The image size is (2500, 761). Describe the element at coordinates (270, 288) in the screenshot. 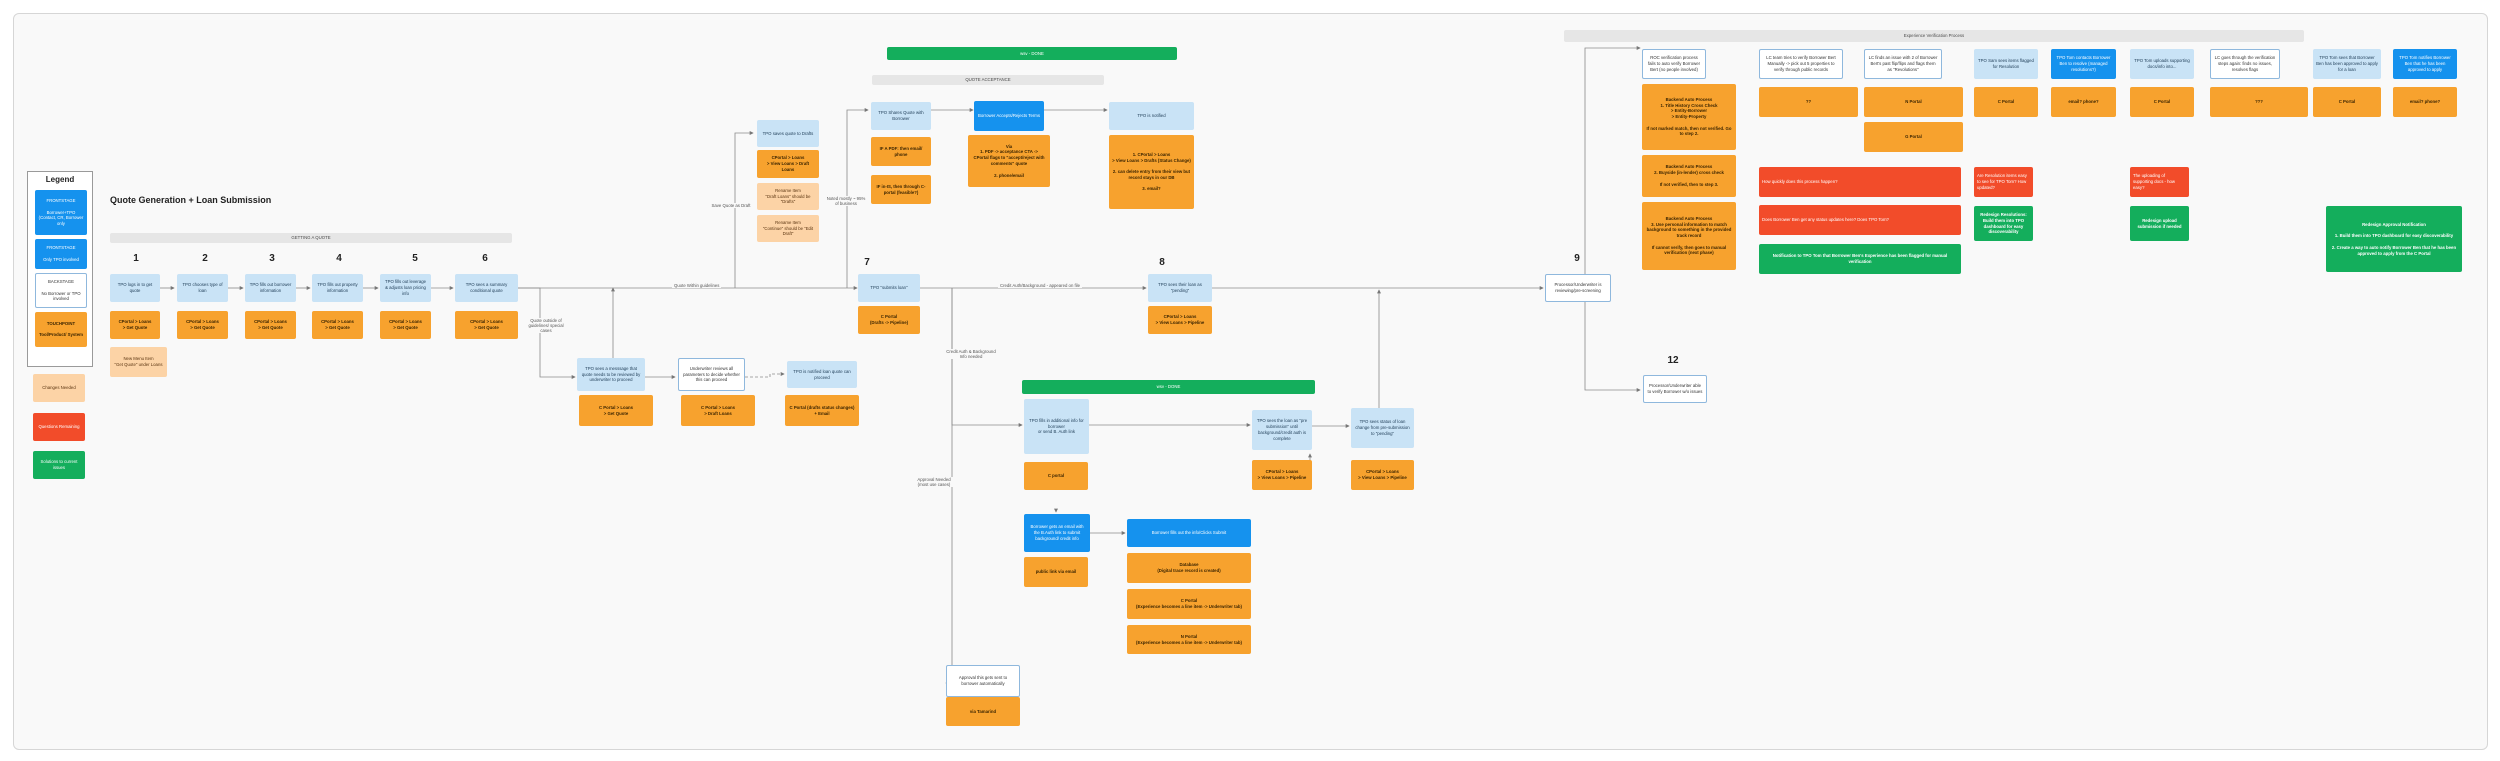

I see `node-tpo-borrower-info: TPO fills out borrower information` at that location.